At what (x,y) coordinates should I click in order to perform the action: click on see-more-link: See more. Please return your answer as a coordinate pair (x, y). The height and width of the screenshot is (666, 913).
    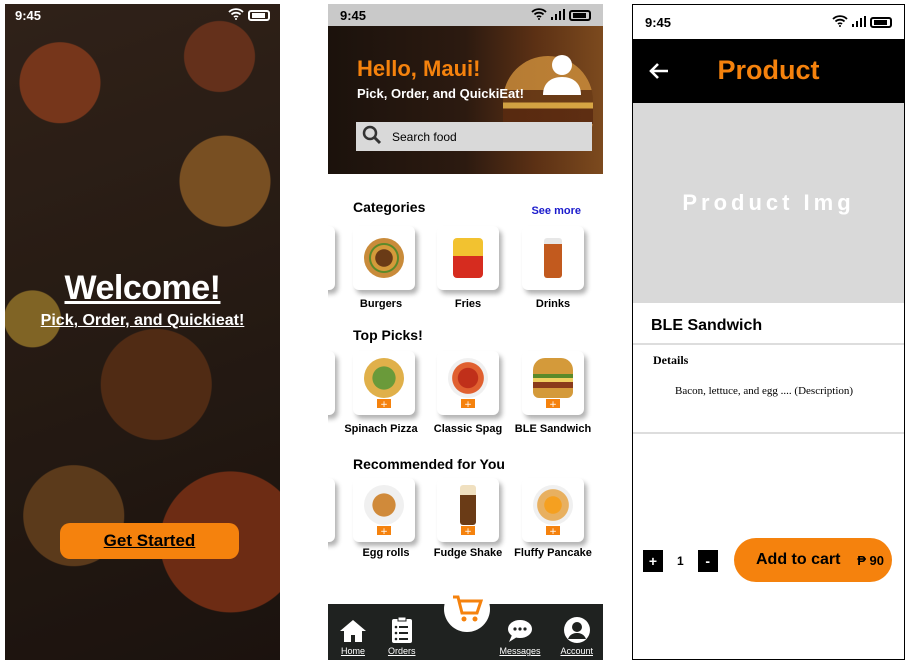
    Looking at the image, I should click on (556, 211).